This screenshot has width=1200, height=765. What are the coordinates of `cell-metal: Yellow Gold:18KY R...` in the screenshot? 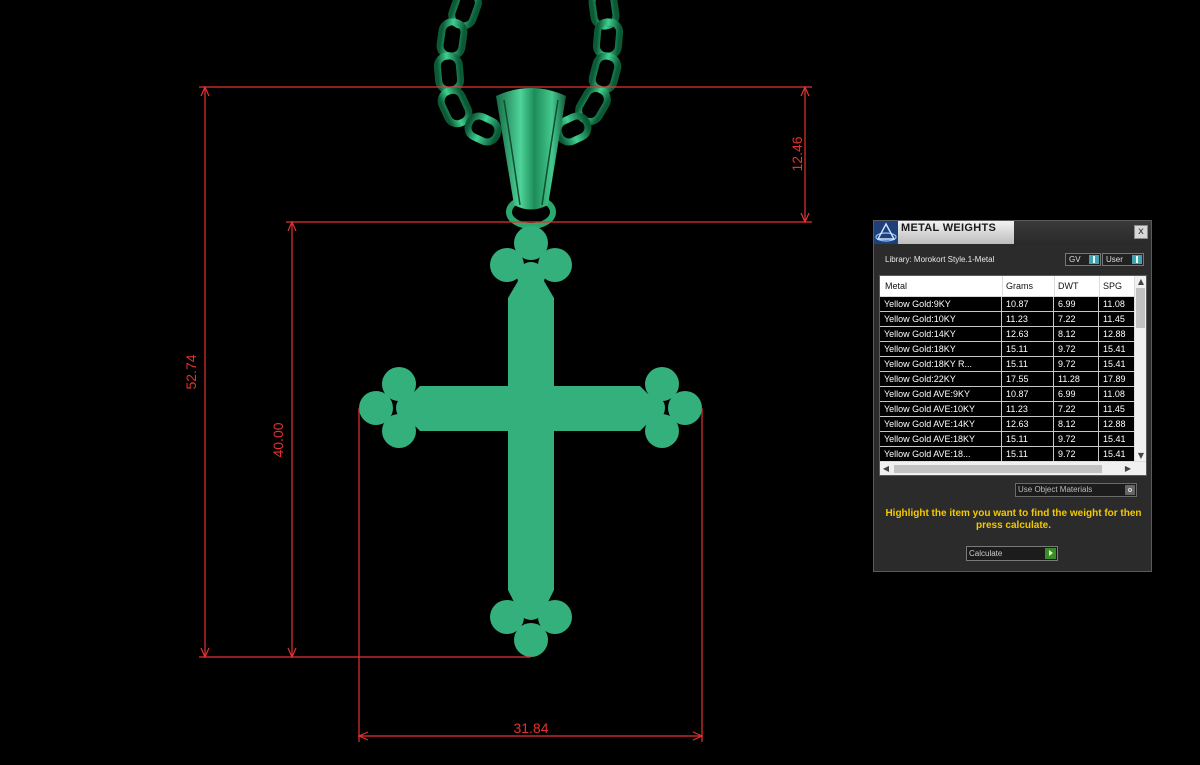 It's located at (941, 364).